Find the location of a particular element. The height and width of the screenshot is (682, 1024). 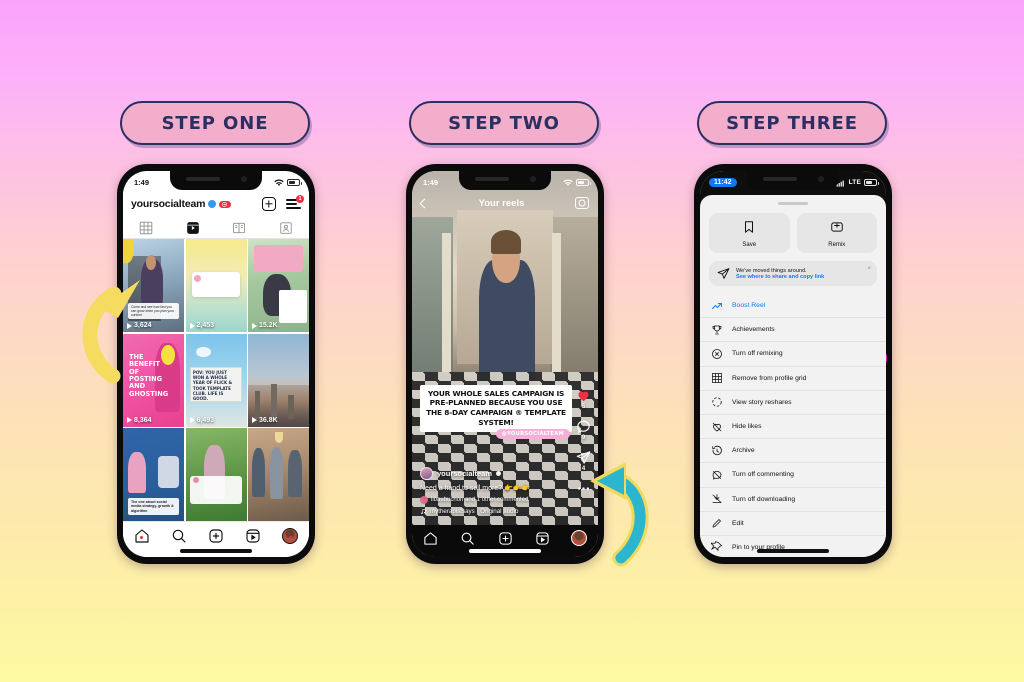

grid-cell: 15.2K is located at coordinates (278, 285).